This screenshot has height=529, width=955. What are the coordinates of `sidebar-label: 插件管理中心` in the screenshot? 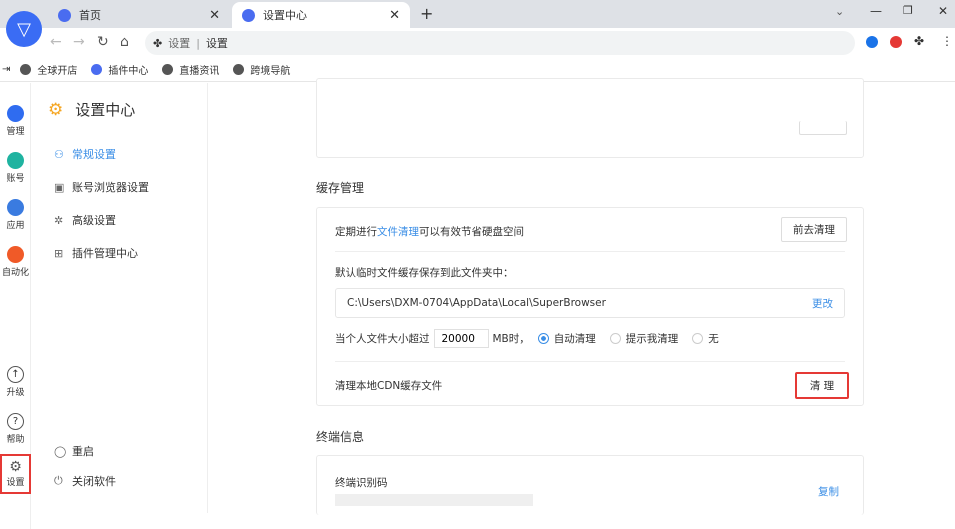 It's located at (105, 253).